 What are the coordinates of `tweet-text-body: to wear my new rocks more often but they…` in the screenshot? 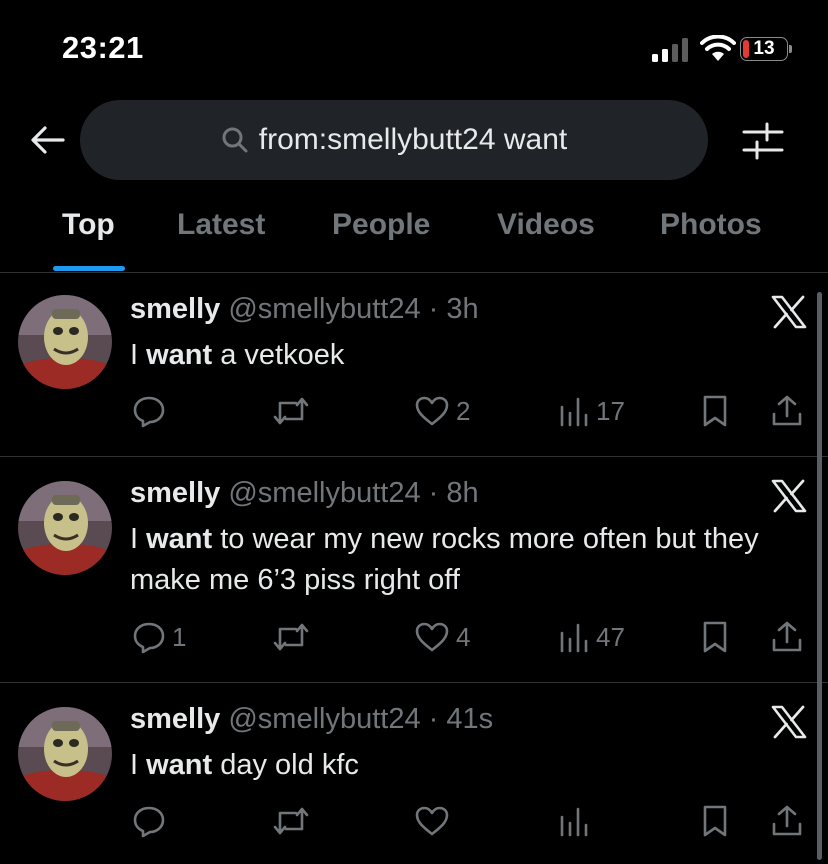 It's located at (444, 559).